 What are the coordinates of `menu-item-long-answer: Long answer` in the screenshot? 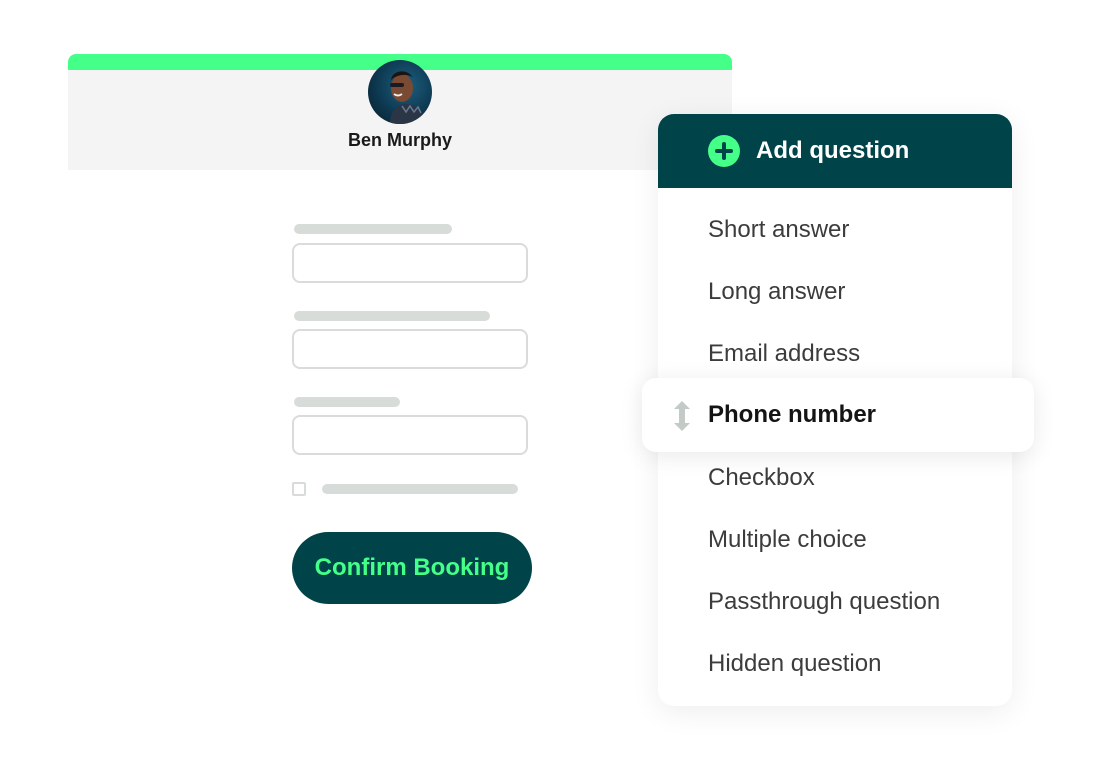 It's located at (776, 292).